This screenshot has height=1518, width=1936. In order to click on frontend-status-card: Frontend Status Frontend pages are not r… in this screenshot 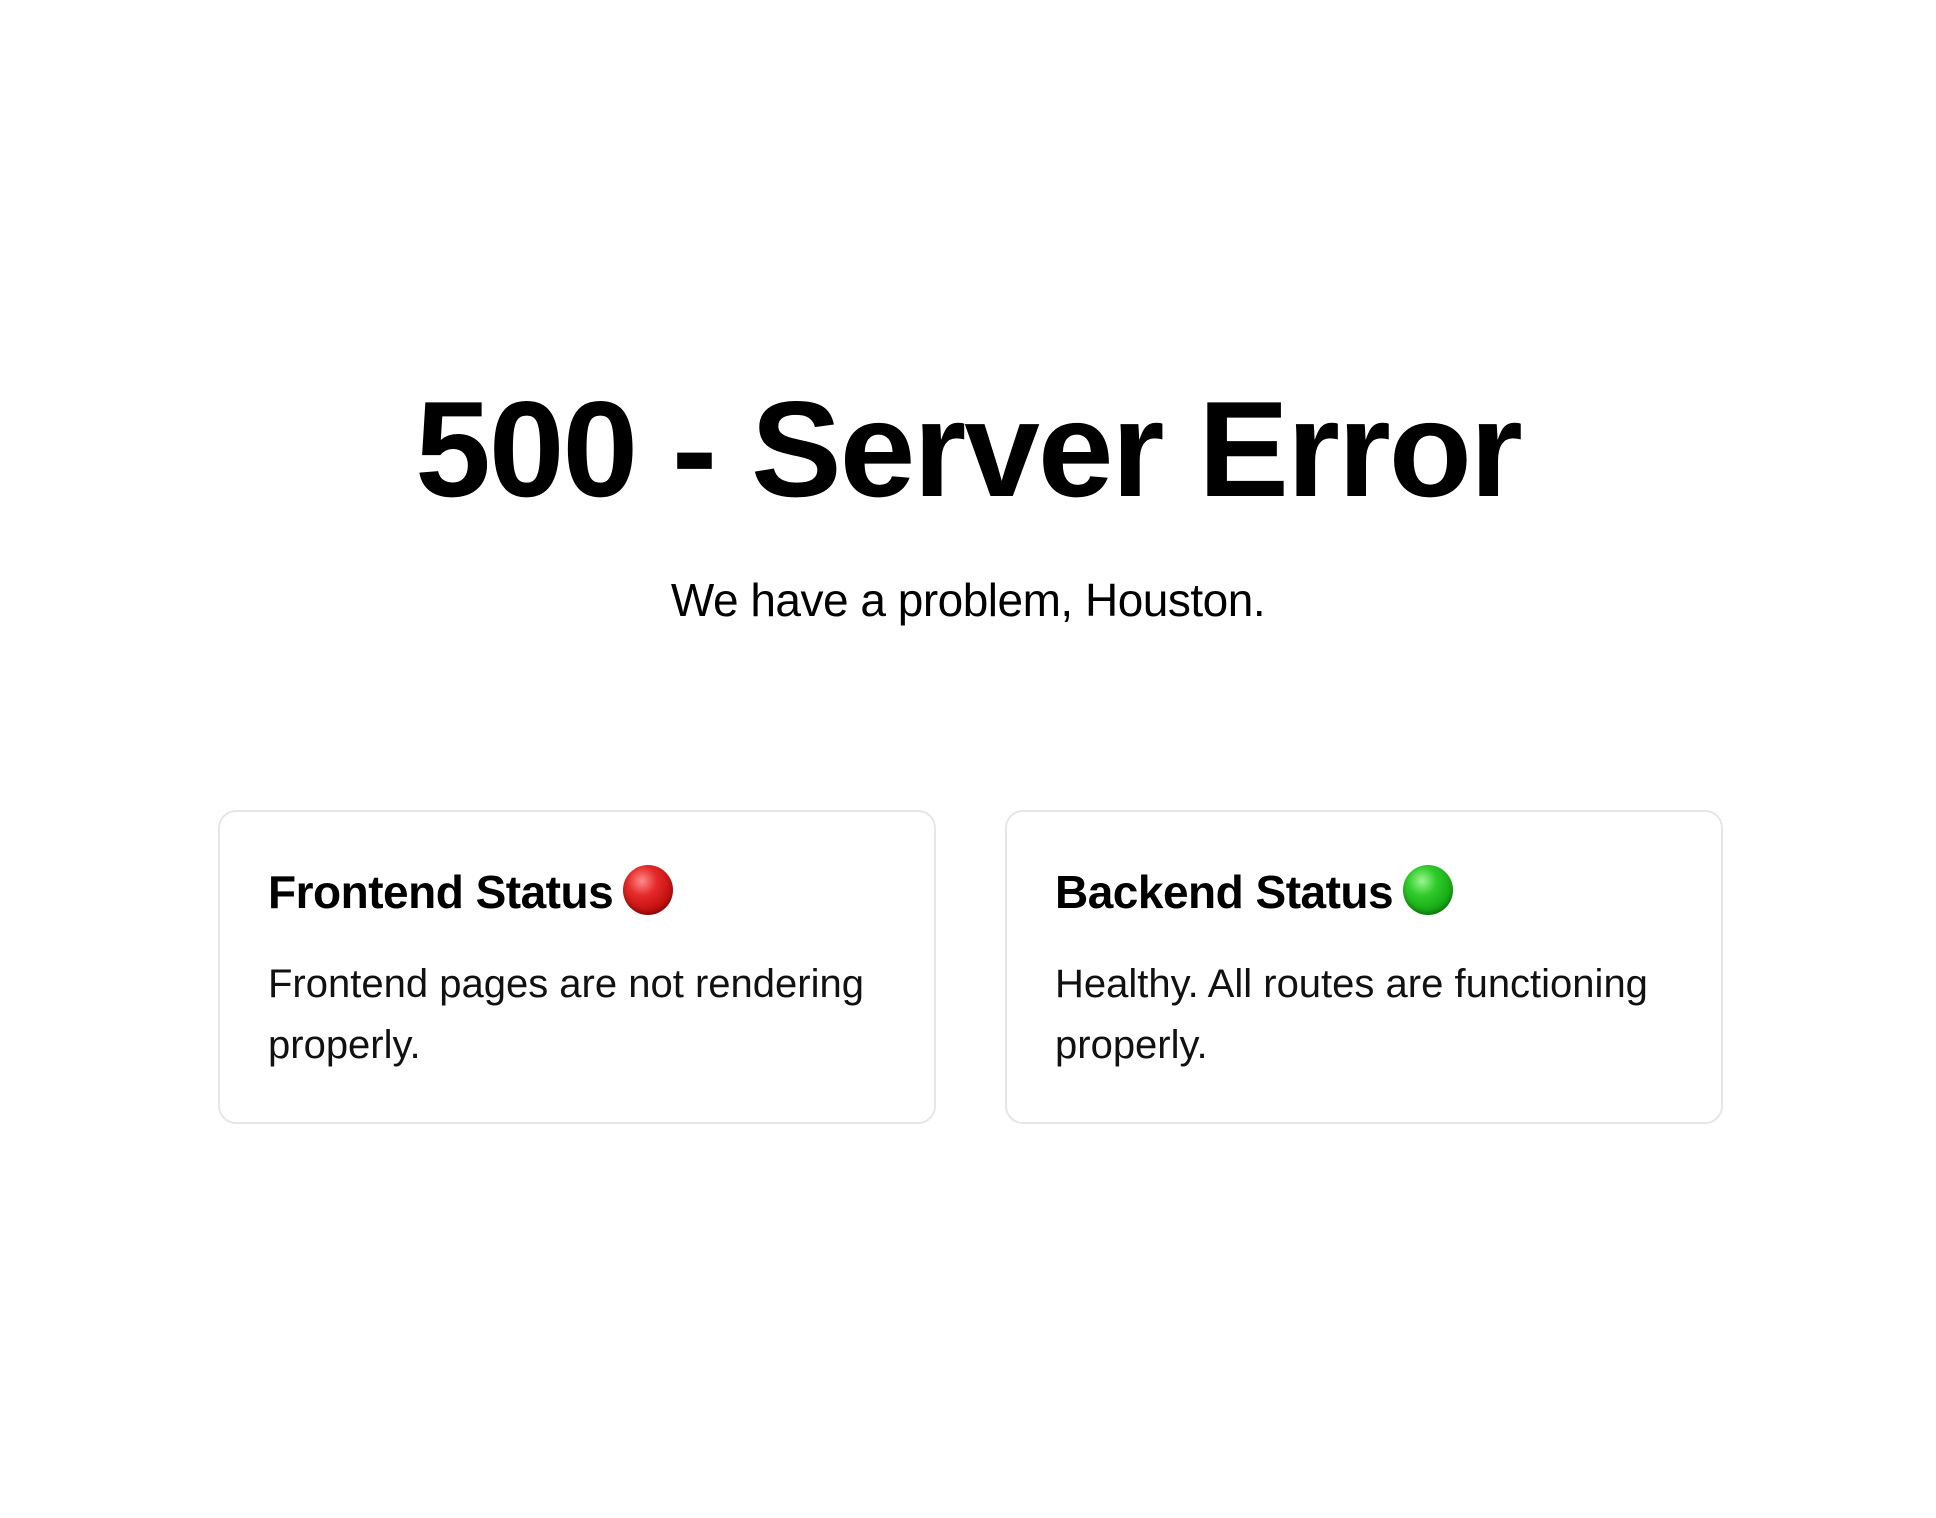, I will do `click(577, 967)`.